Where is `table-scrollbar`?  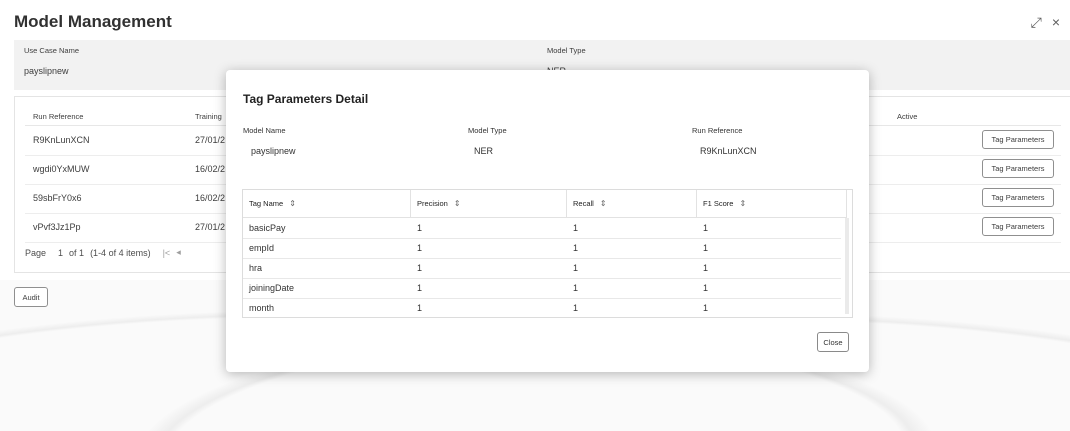
table-scrollbar is located at coordinates (847, 266).